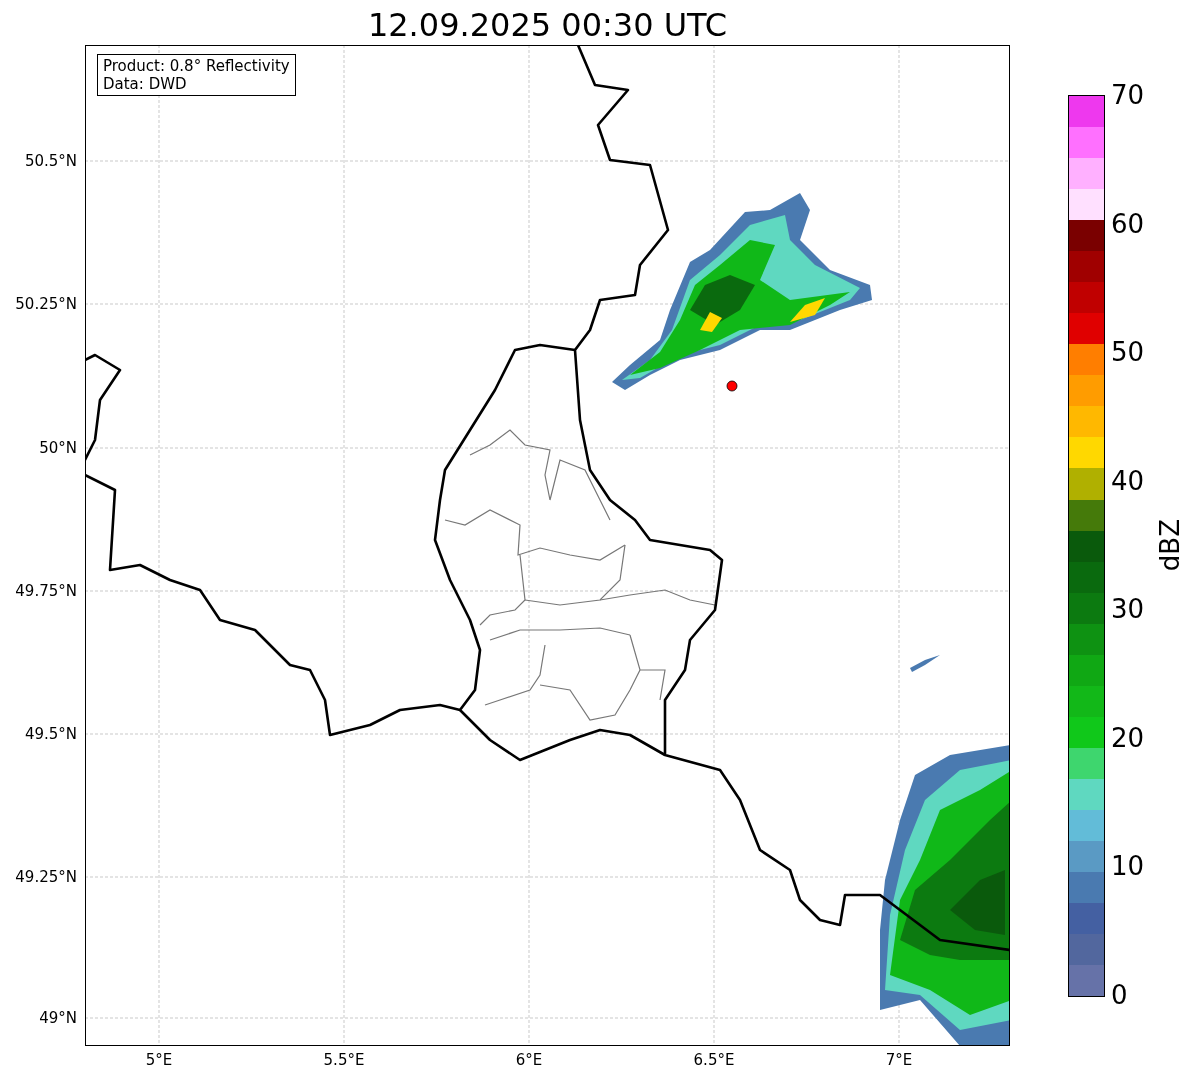 The width and height of the screenshot is (1202, 1081). Describe the element at coordinates (1128, 480) in the screenshot. I see `colorbar-tick-label: 40` at that location.